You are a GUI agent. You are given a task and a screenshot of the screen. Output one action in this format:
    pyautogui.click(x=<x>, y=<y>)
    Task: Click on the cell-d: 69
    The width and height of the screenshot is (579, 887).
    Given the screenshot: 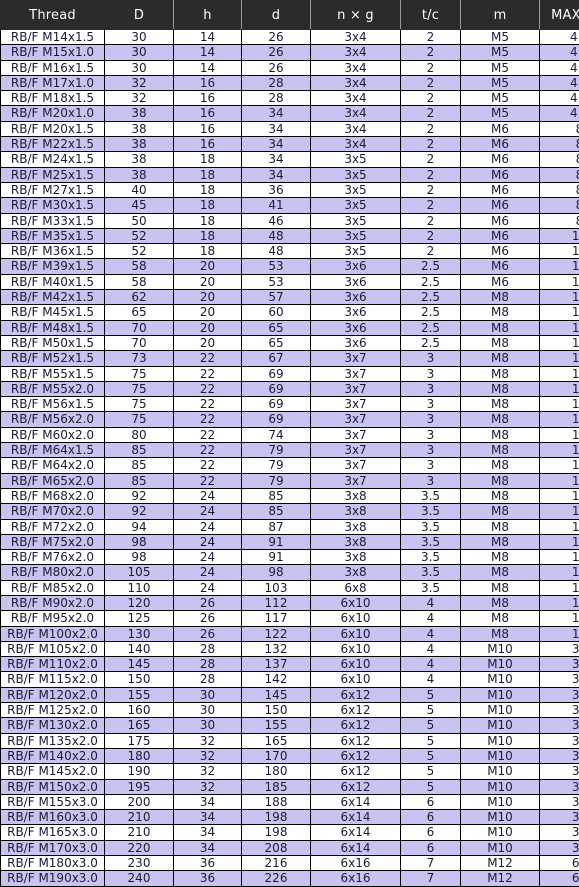 What is the action you would take?
    pyautogui.click(x=276, y=404)
    